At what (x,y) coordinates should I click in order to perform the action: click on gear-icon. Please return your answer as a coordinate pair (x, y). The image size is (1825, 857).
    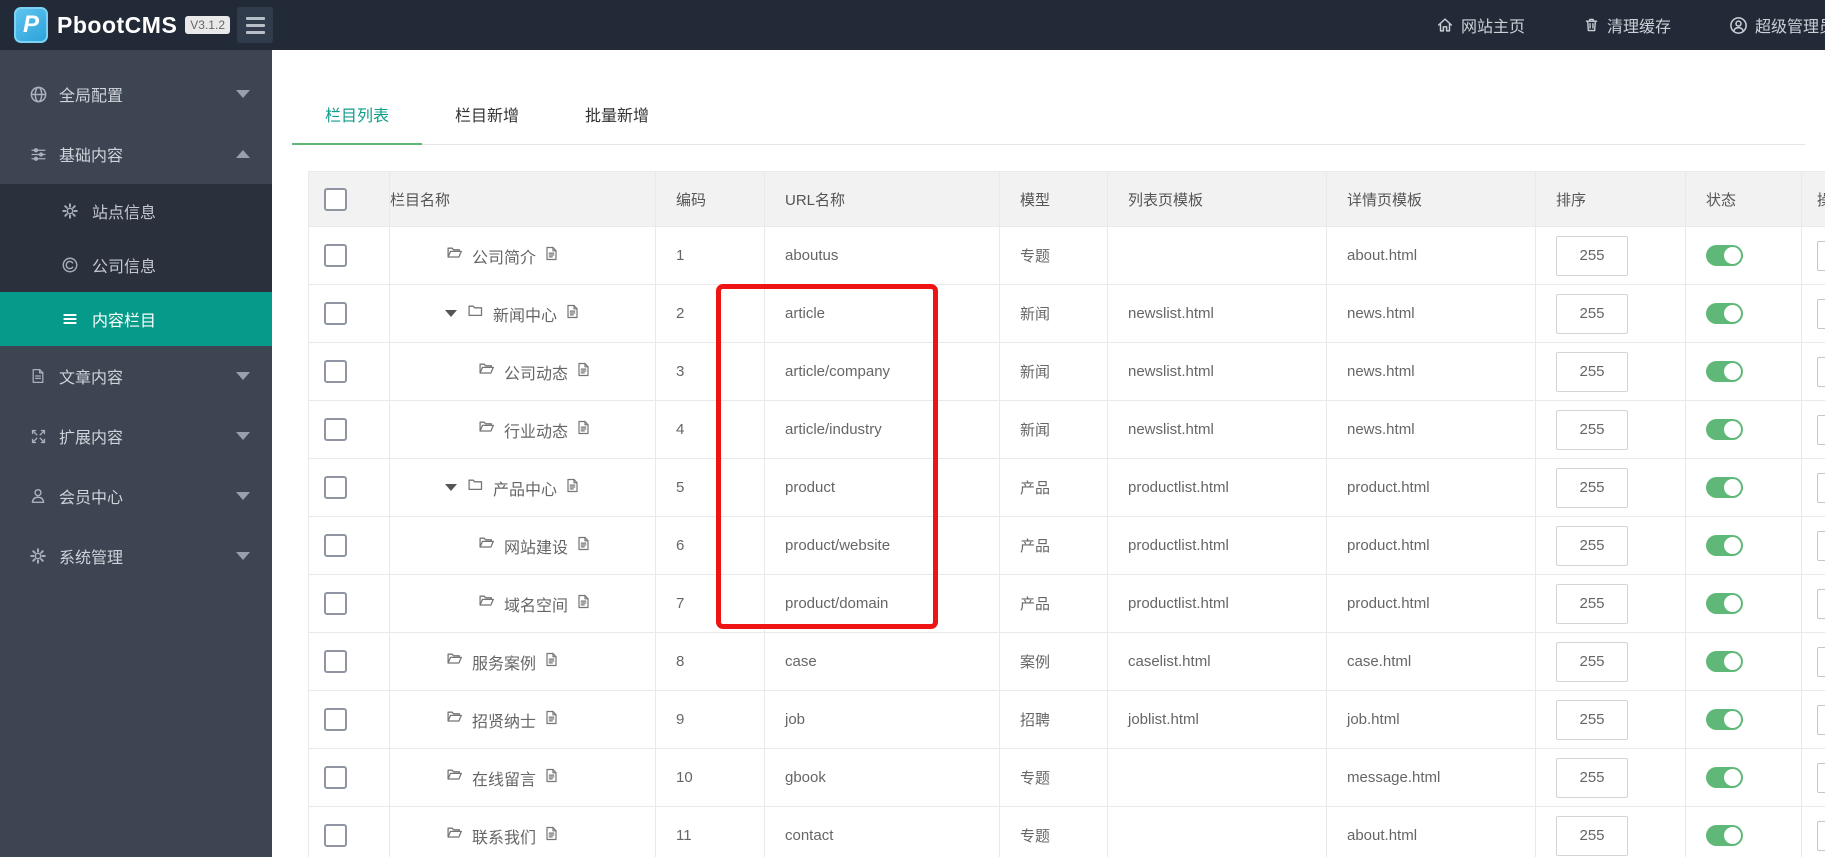
    Looking at the image, I should click on (70, 211).